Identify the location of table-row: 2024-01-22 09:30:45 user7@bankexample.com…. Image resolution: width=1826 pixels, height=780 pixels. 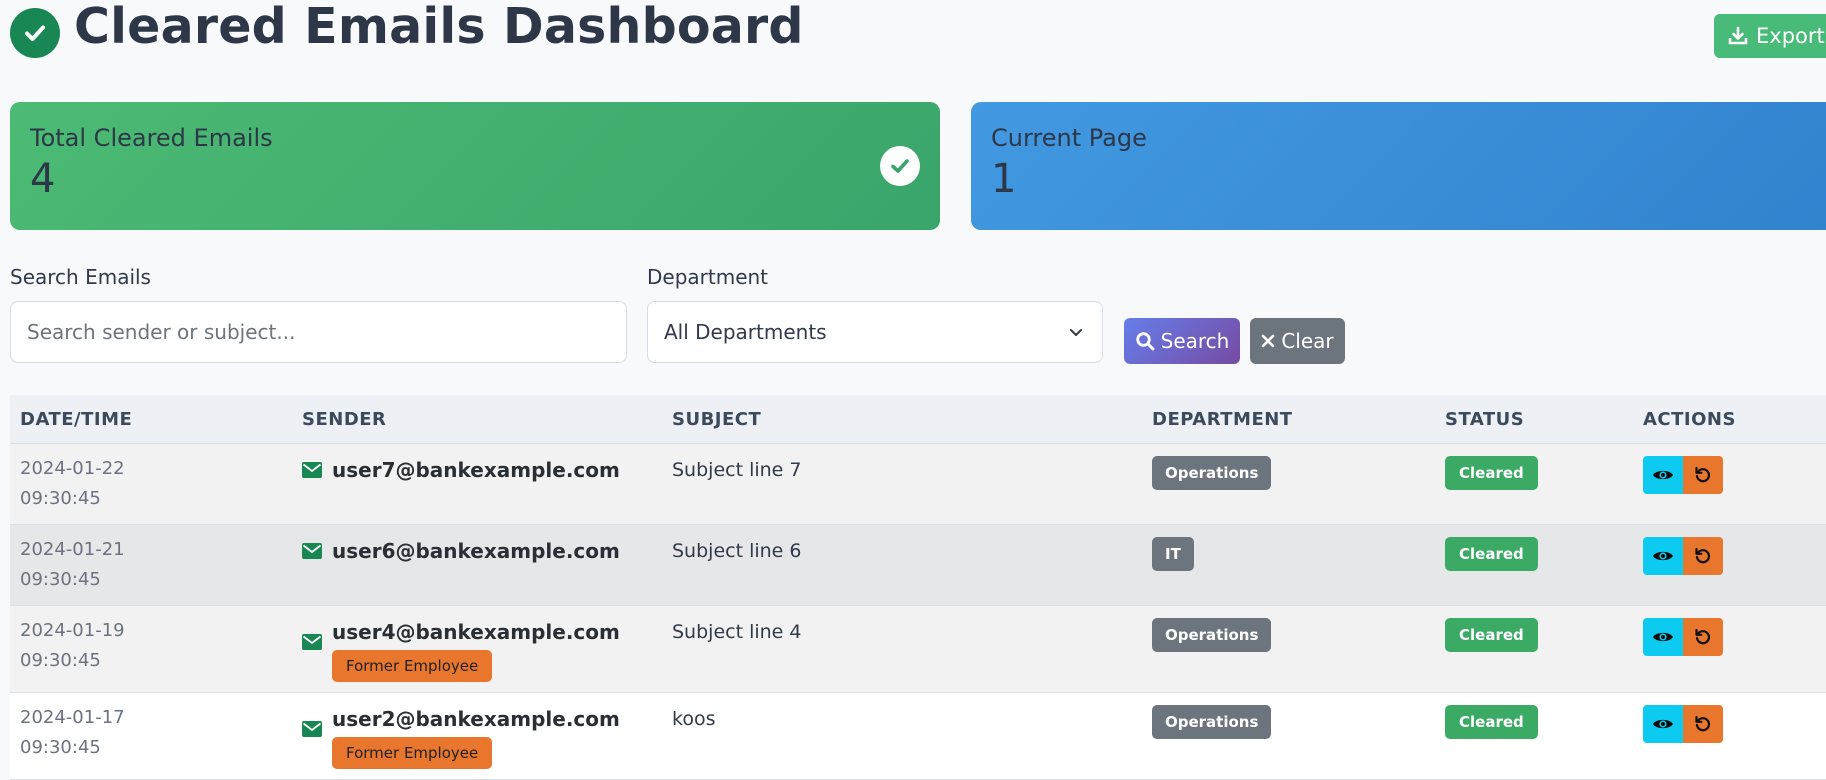
(918, 484).